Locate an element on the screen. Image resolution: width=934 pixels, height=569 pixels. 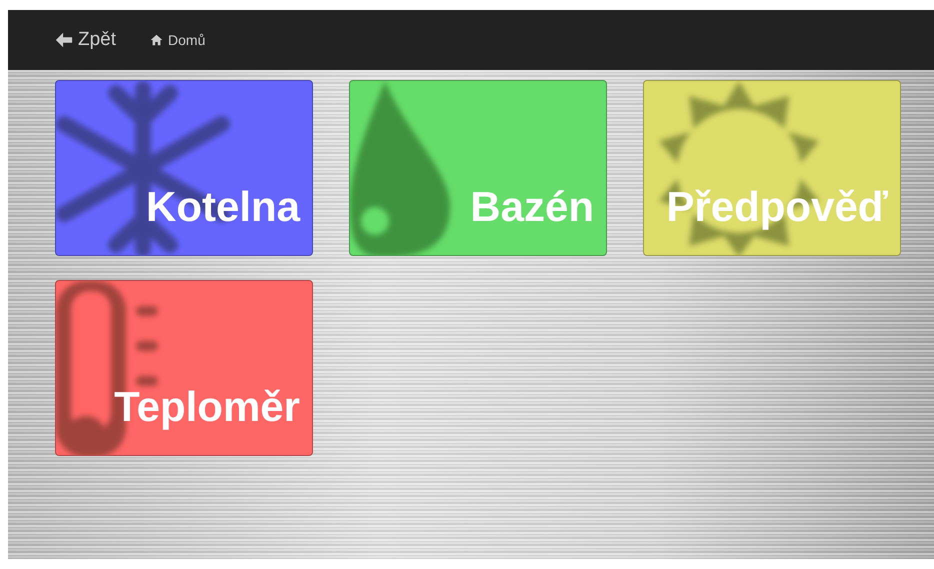
home-link: Domů is located at coordinates (178, 40).